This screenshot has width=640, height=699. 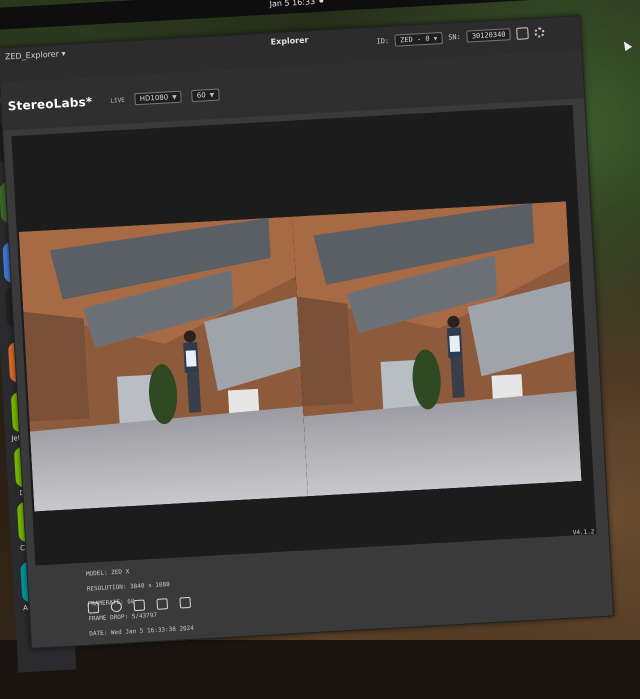 I want to click on serial-number-value: 30120340, so click(x=488, y=35).